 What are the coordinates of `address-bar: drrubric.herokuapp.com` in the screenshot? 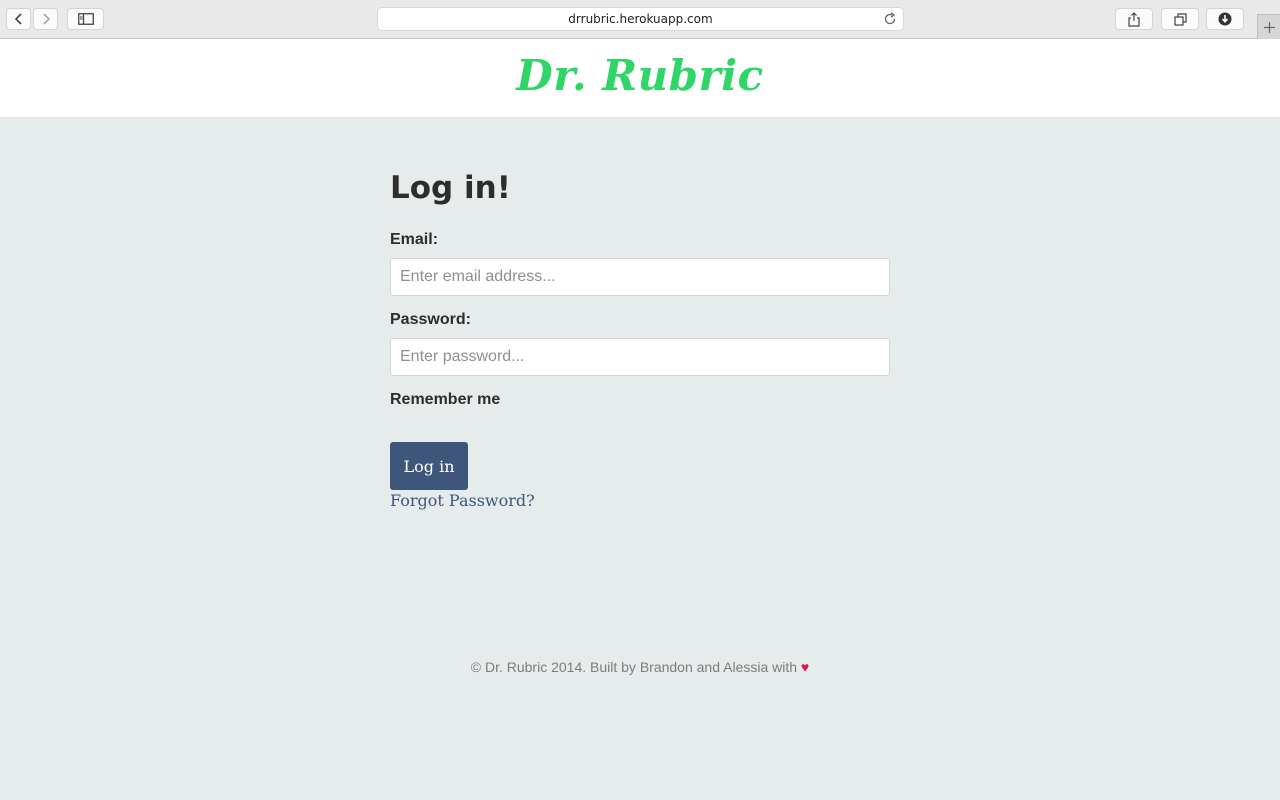 It's located at (640, 19).